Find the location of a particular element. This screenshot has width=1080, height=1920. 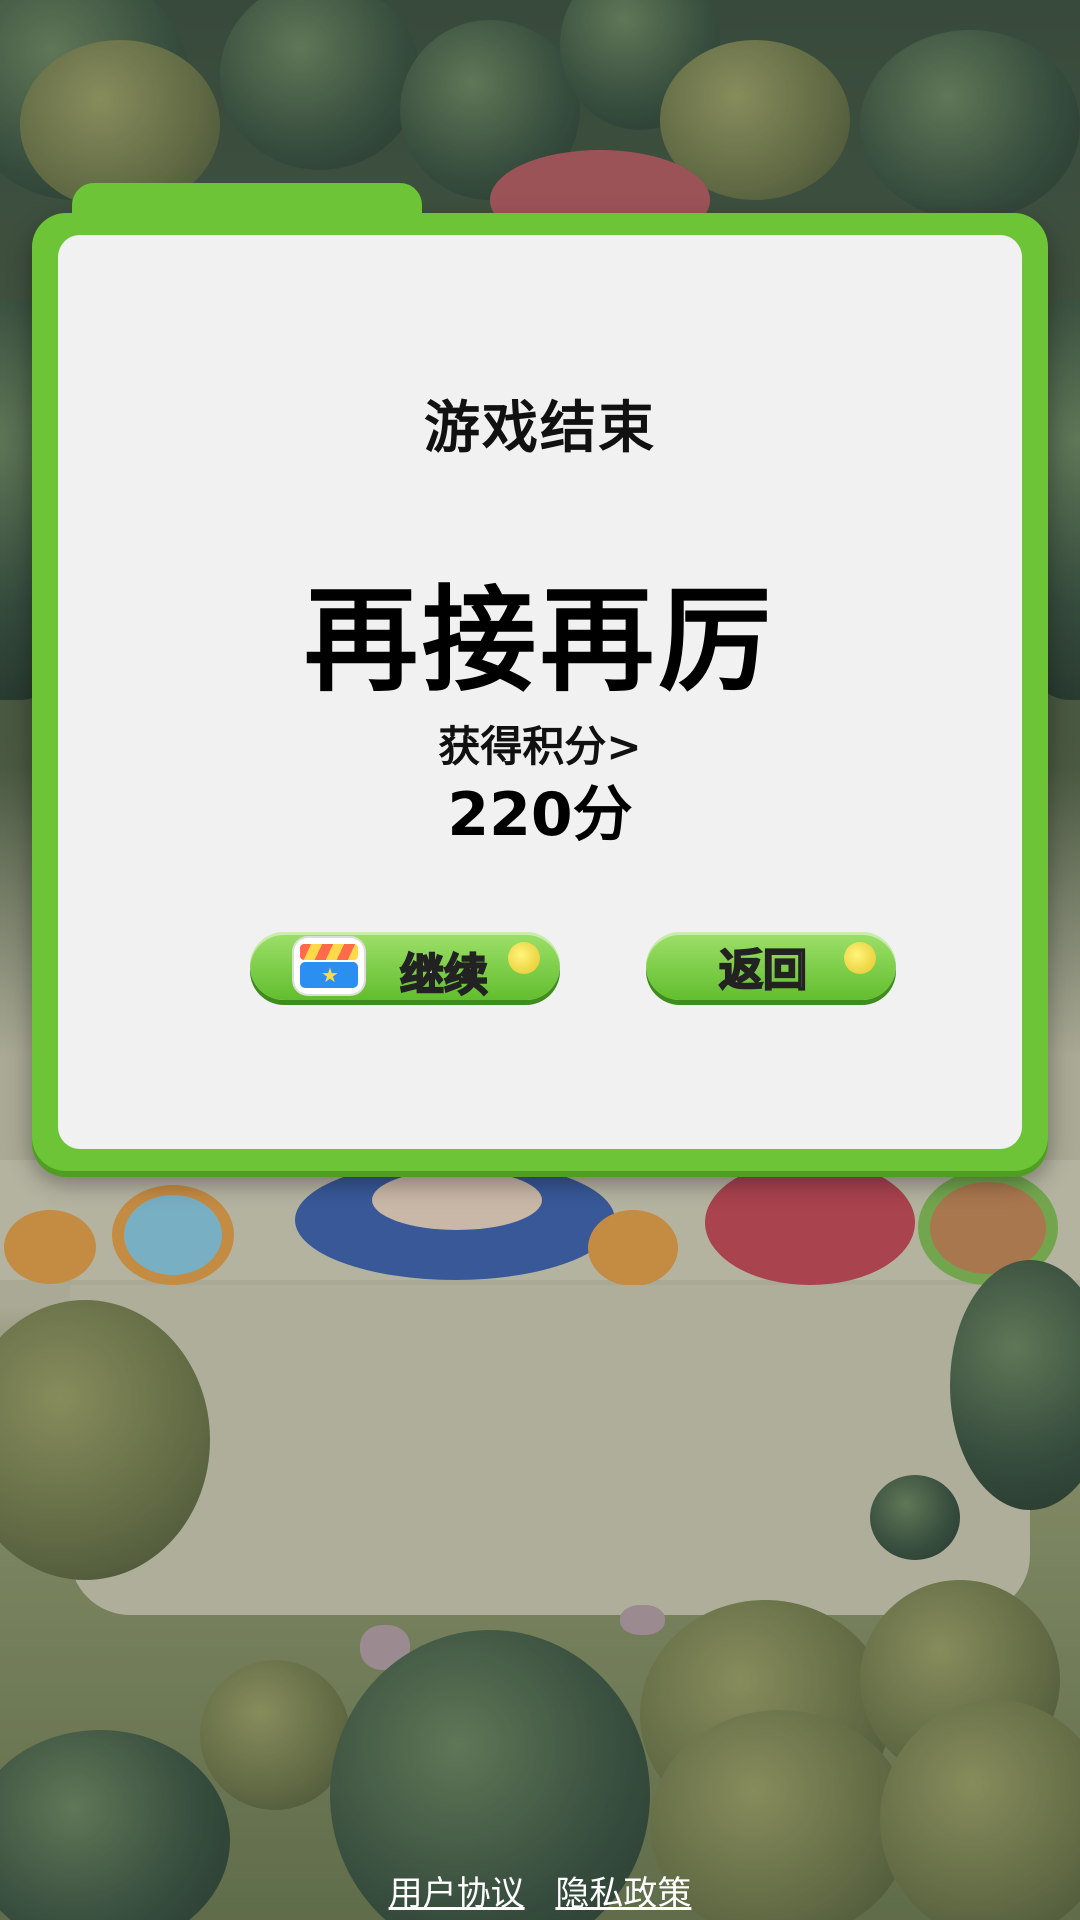

back-button: 返回 is located at coordinates (771, 966).